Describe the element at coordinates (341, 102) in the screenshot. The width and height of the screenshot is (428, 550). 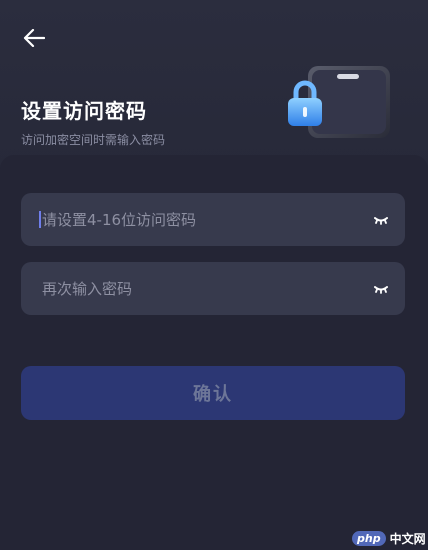
I see `padlock-phone-icon` at that location.